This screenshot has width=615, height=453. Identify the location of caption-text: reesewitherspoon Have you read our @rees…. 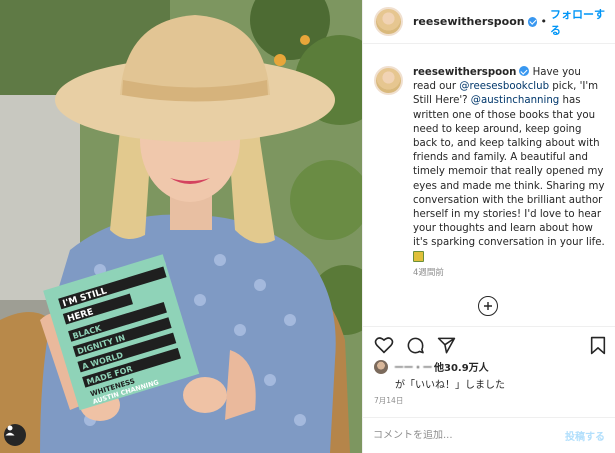
(509, 165).